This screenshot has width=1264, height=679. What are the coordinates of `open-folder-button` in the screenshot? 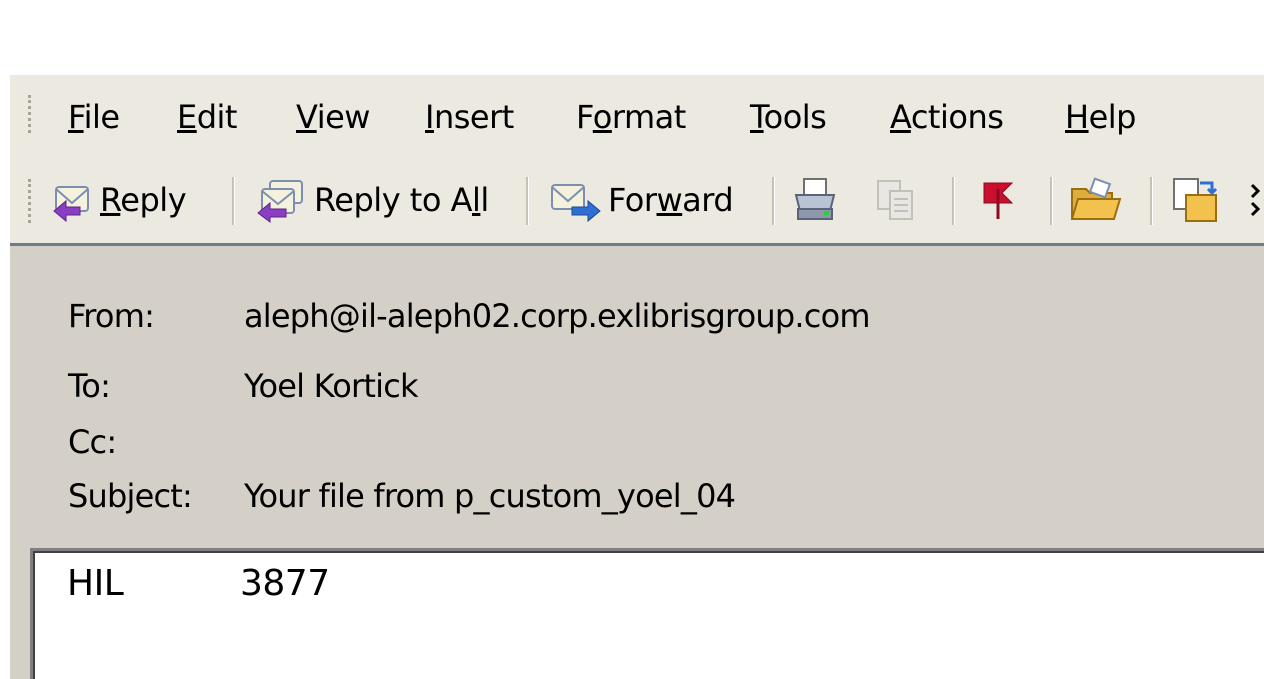 It's located at (1096, 202).